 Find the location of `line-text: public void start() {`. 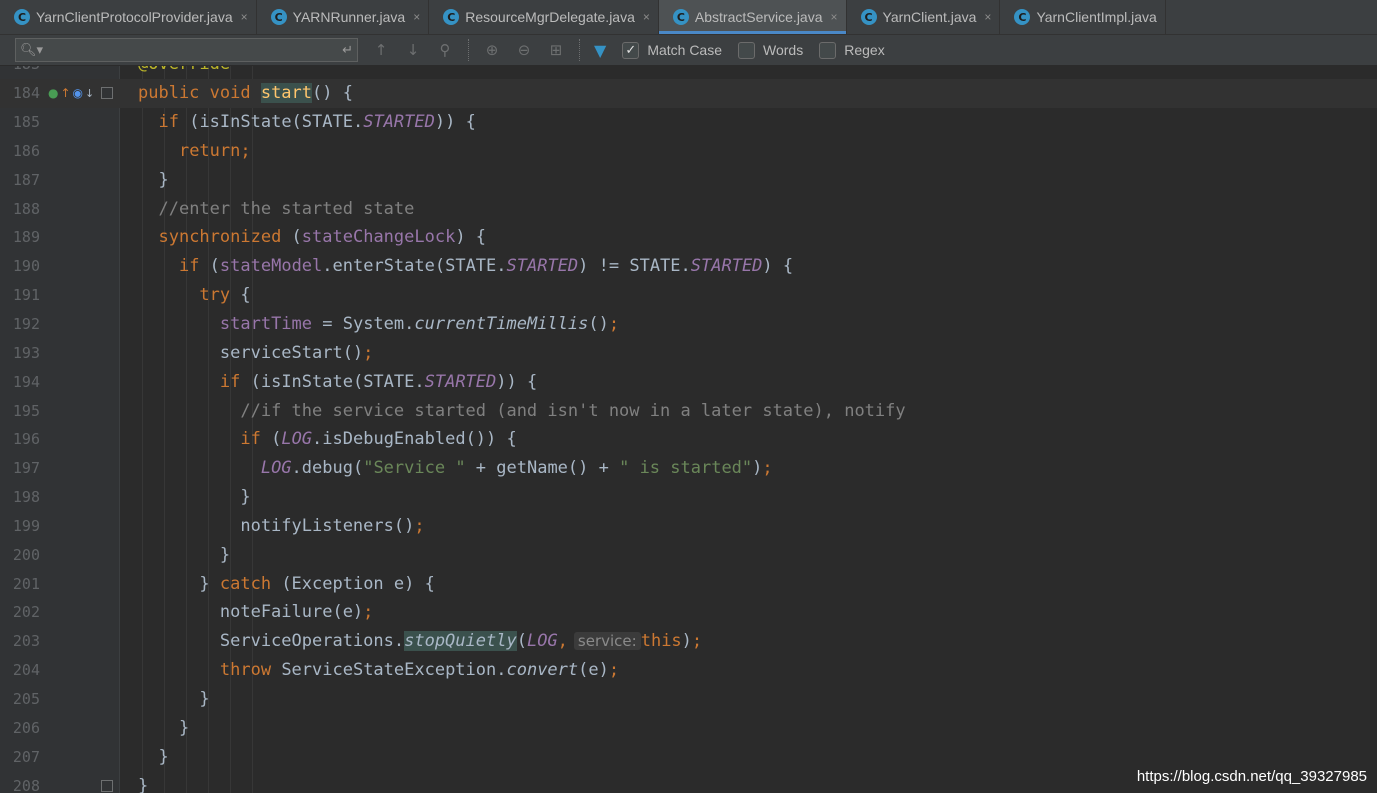

line-text: public void start() { is located at coordinates (245, 93).